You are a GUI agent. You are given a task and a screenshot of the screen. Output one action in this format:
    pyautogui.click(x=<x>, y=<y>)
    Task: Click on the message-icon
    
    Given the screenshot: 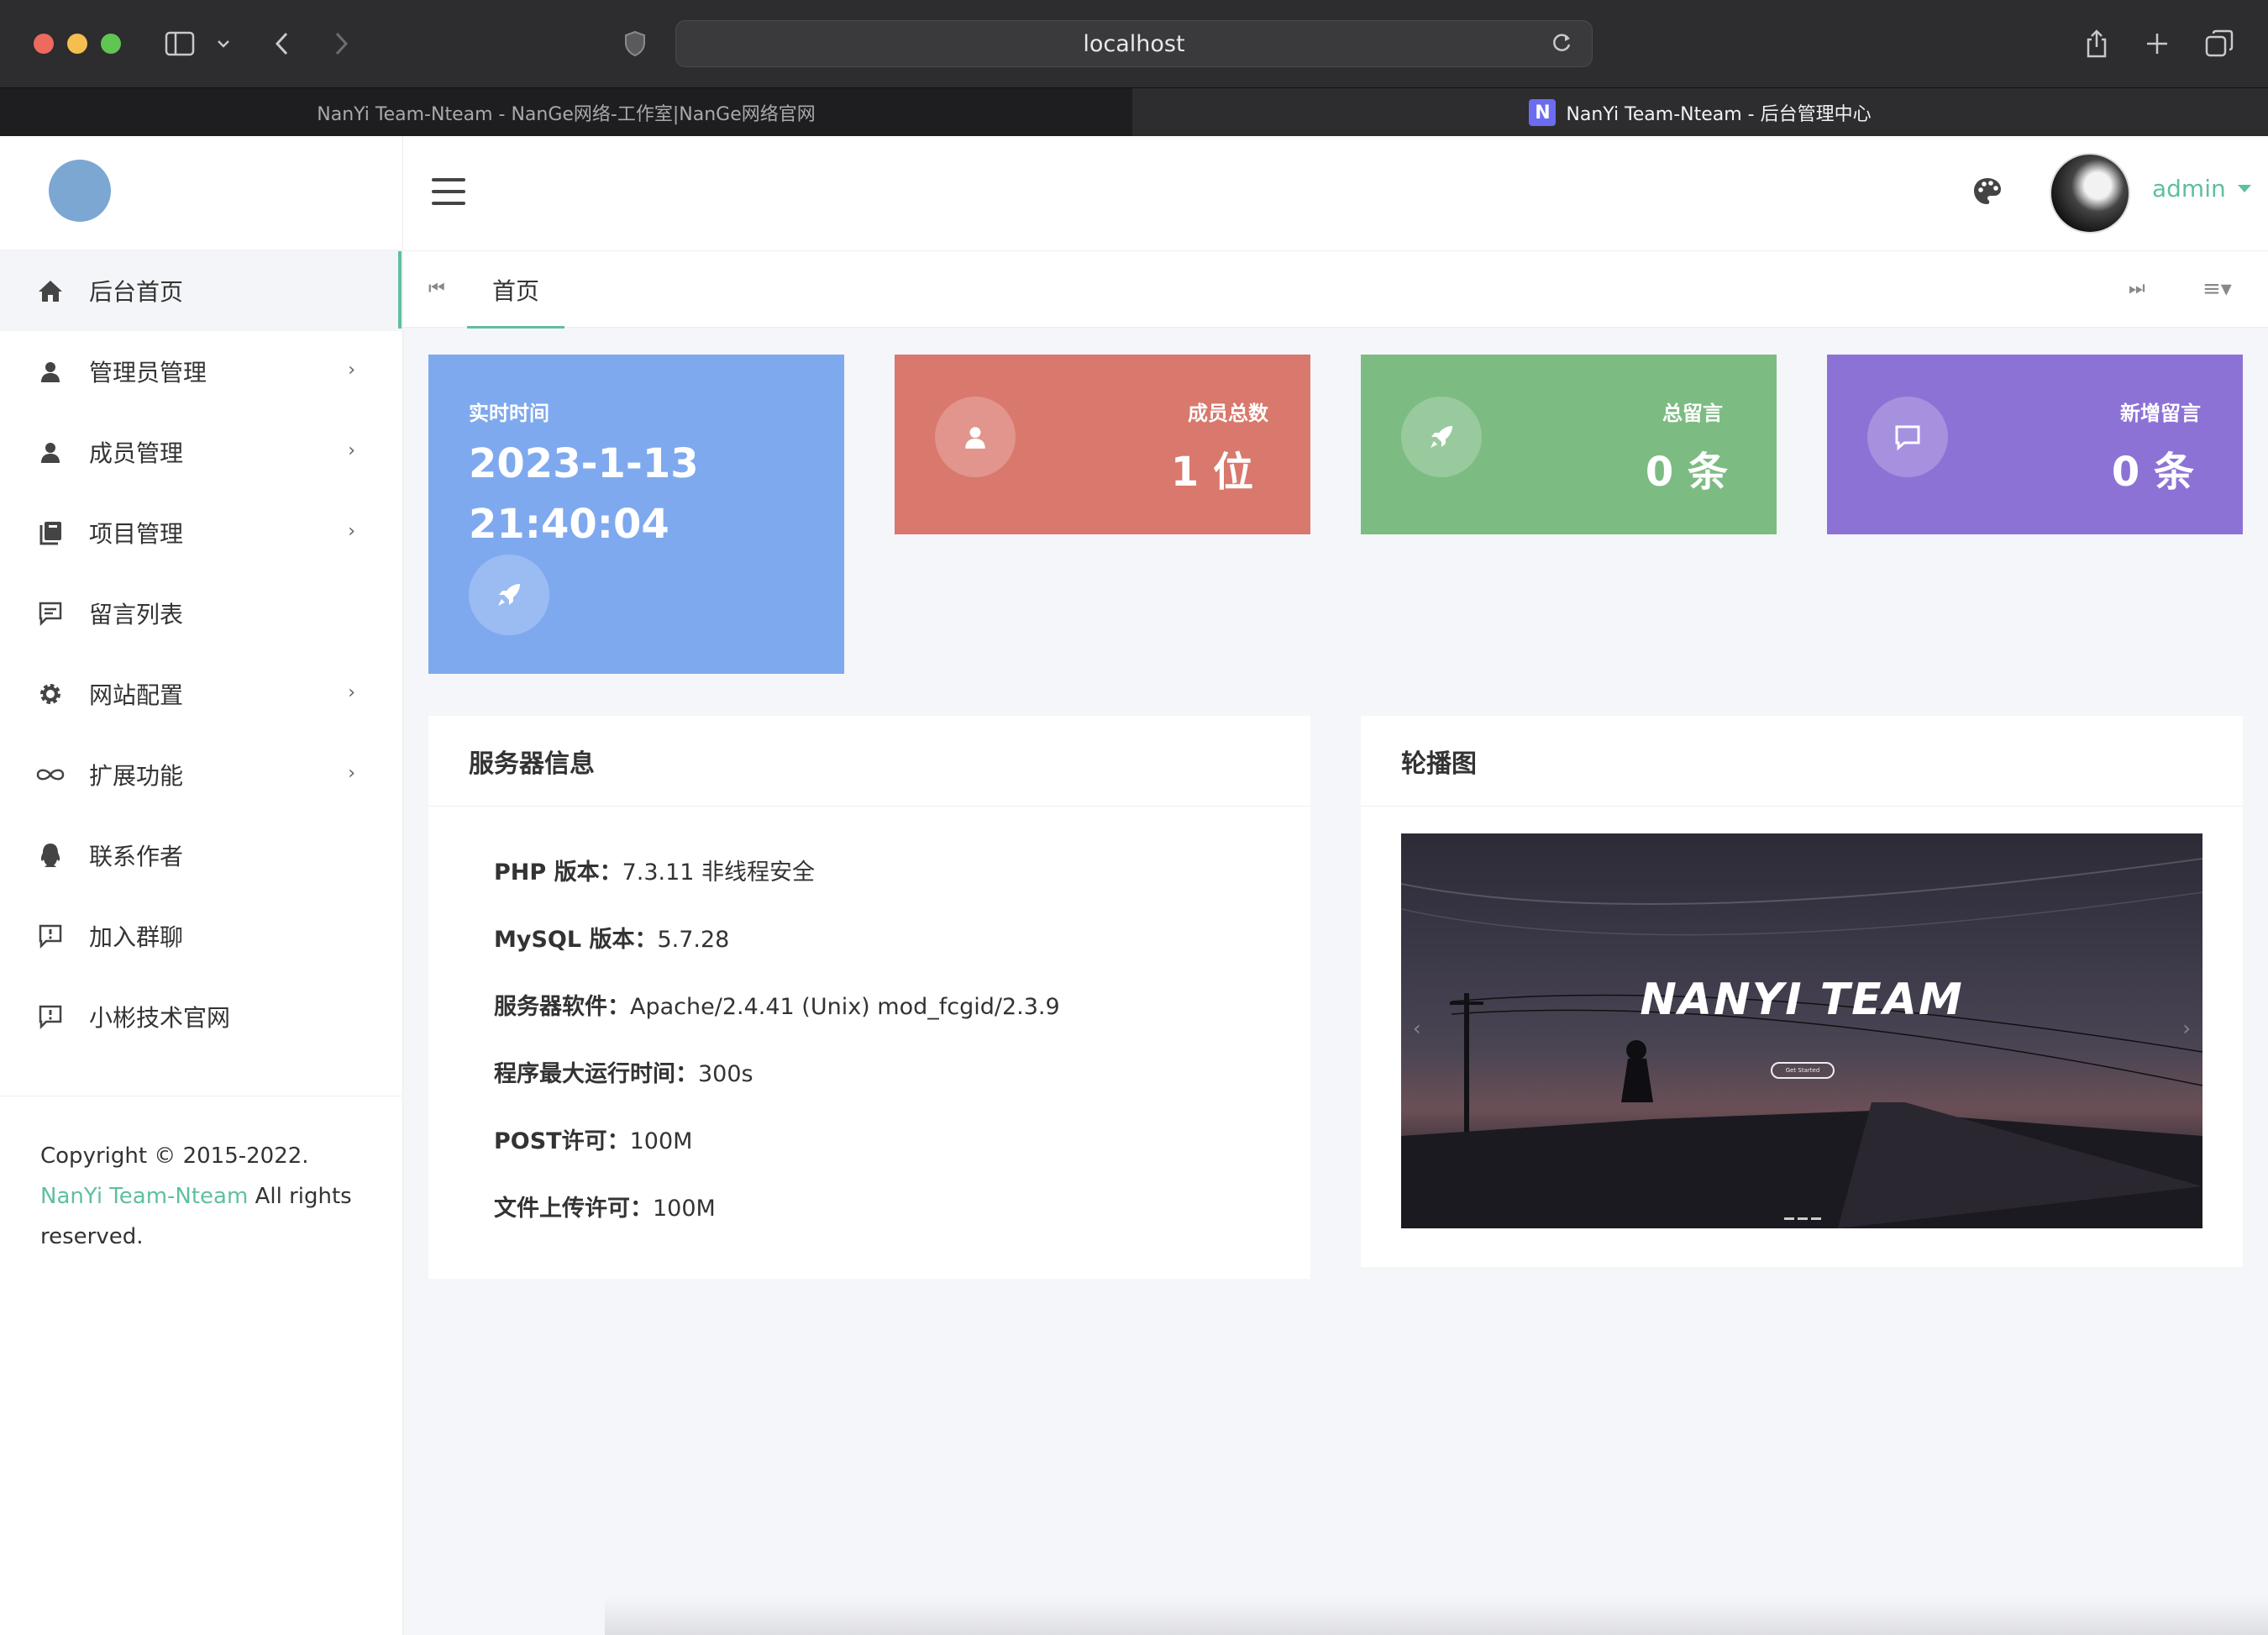 What is the action you would take?
    pyautogui.click(x=50, y=613)
    